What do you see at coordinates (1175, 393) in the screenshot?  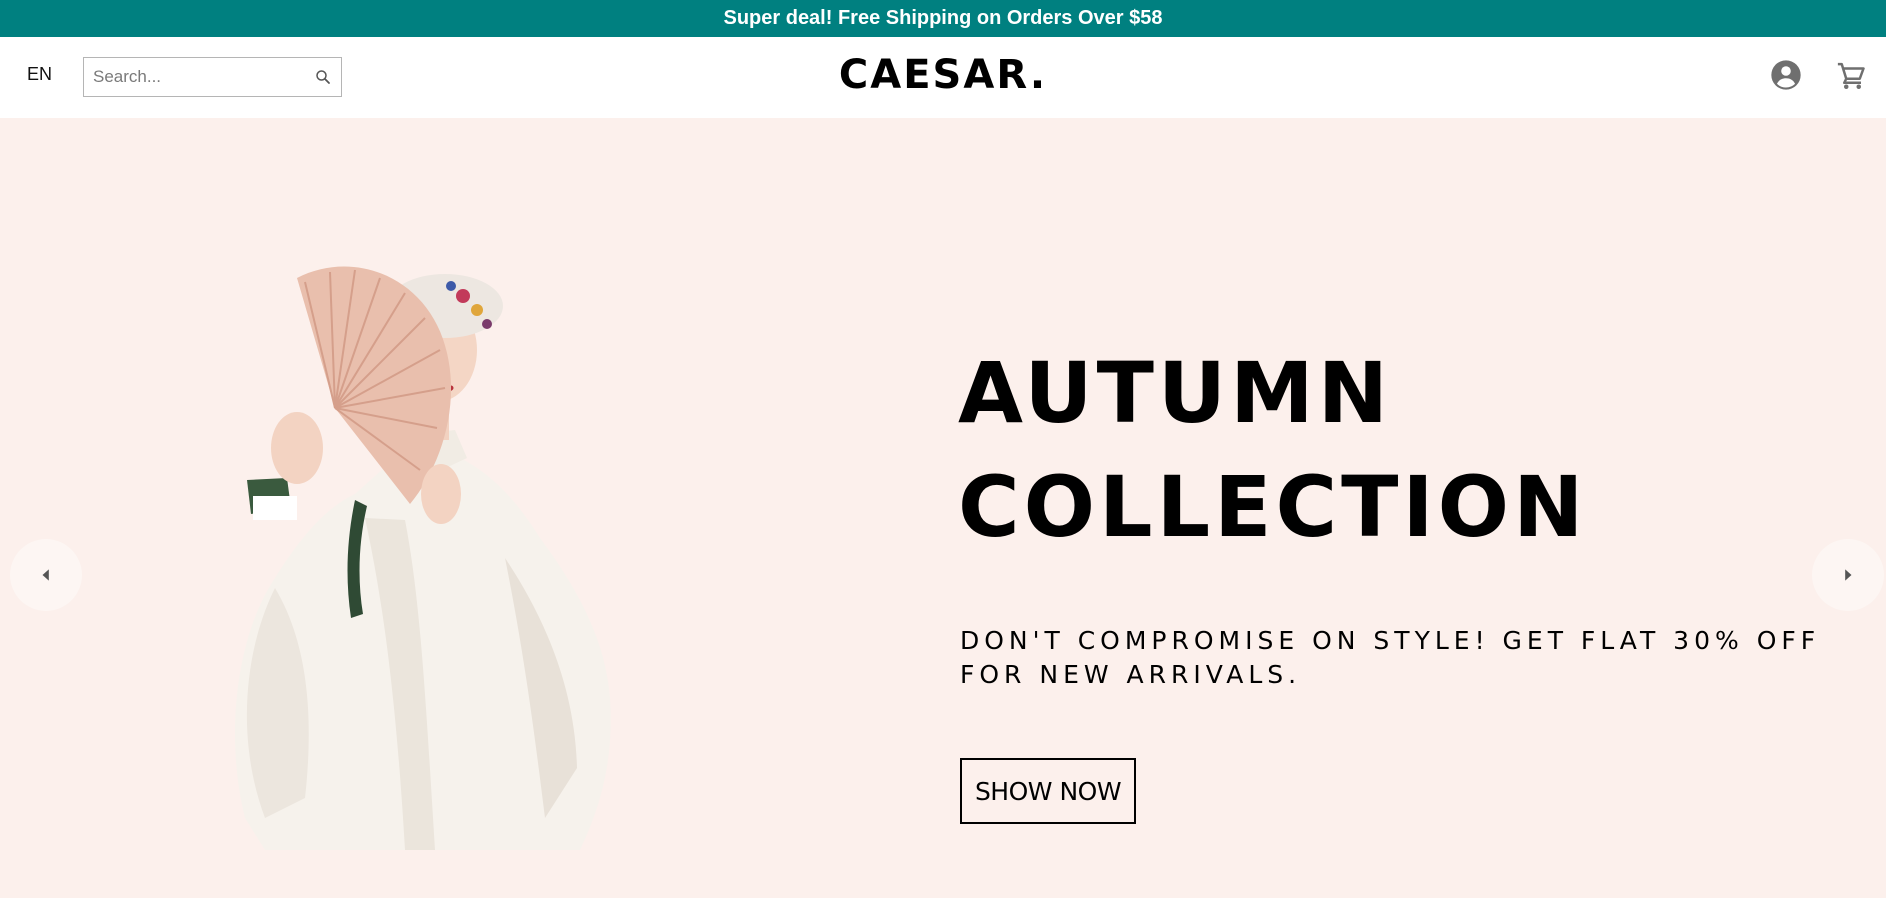 I see `hero-title-line-1: AUTUMN` at bounding box center [1175, 393].